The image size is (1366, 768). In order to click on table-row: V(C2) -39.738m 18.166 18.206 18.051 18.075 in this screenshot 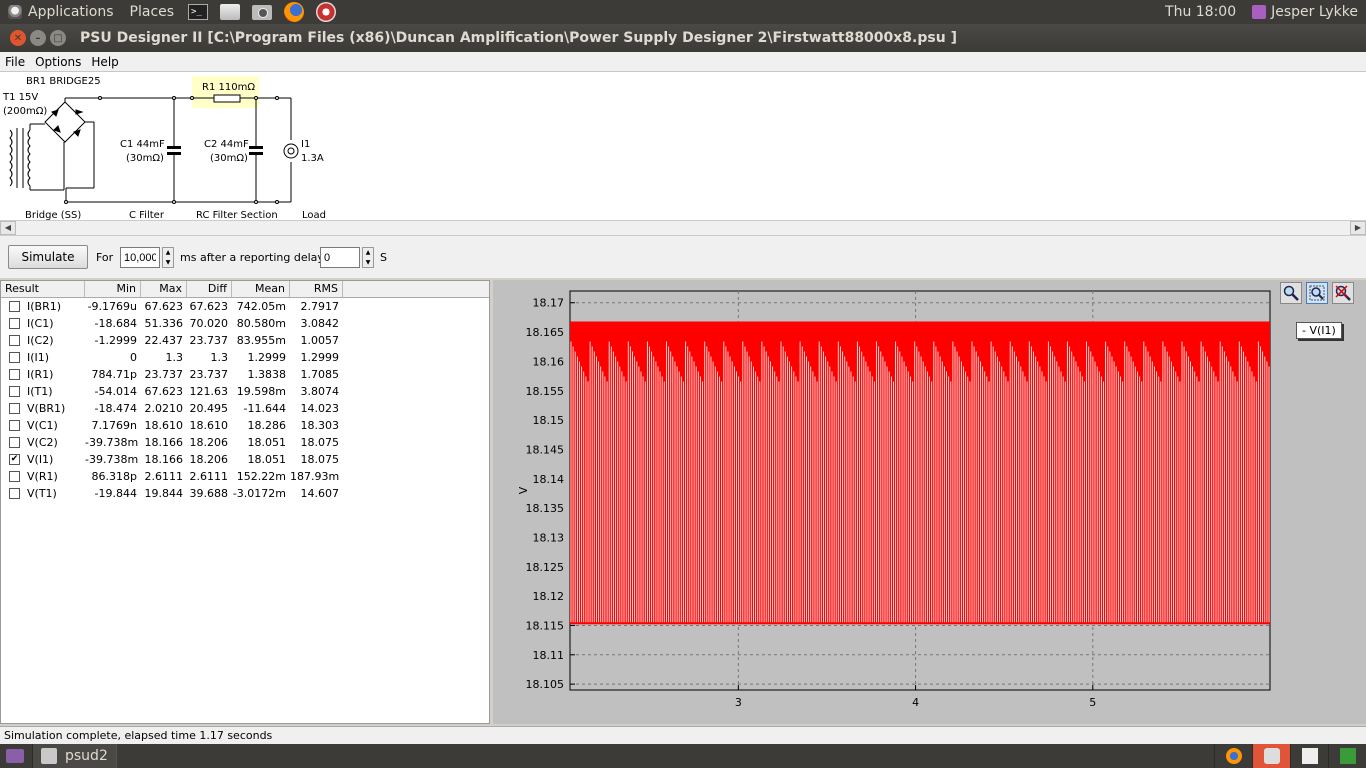, I will do `click(245, 442)`.